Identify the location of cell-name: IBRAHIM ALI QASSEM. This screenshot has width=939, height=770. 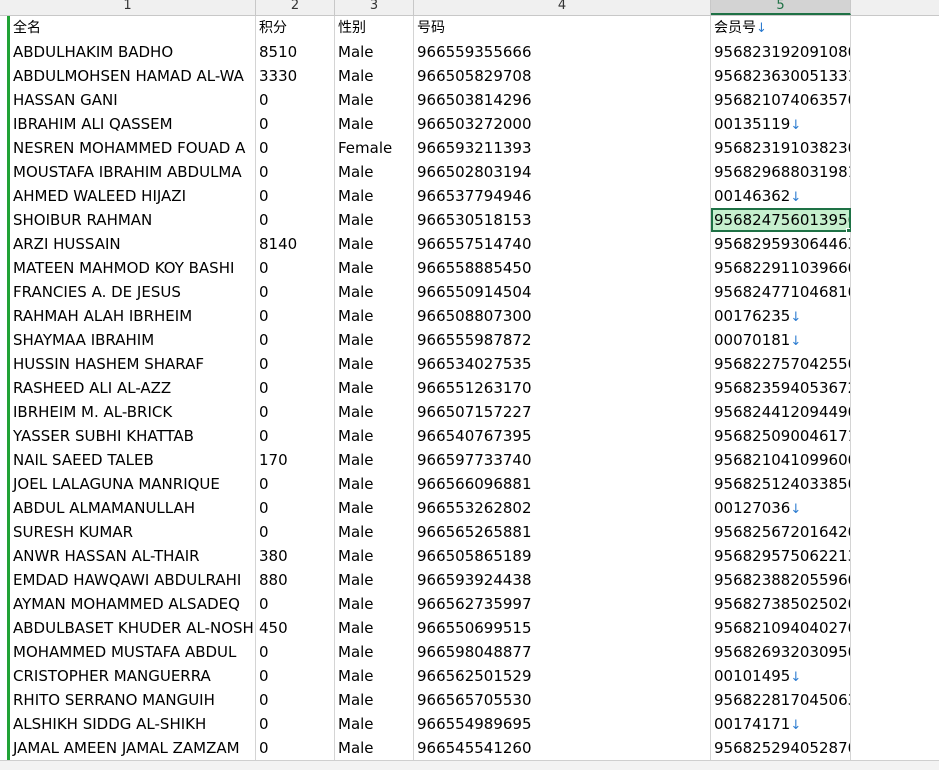
(133, 124).